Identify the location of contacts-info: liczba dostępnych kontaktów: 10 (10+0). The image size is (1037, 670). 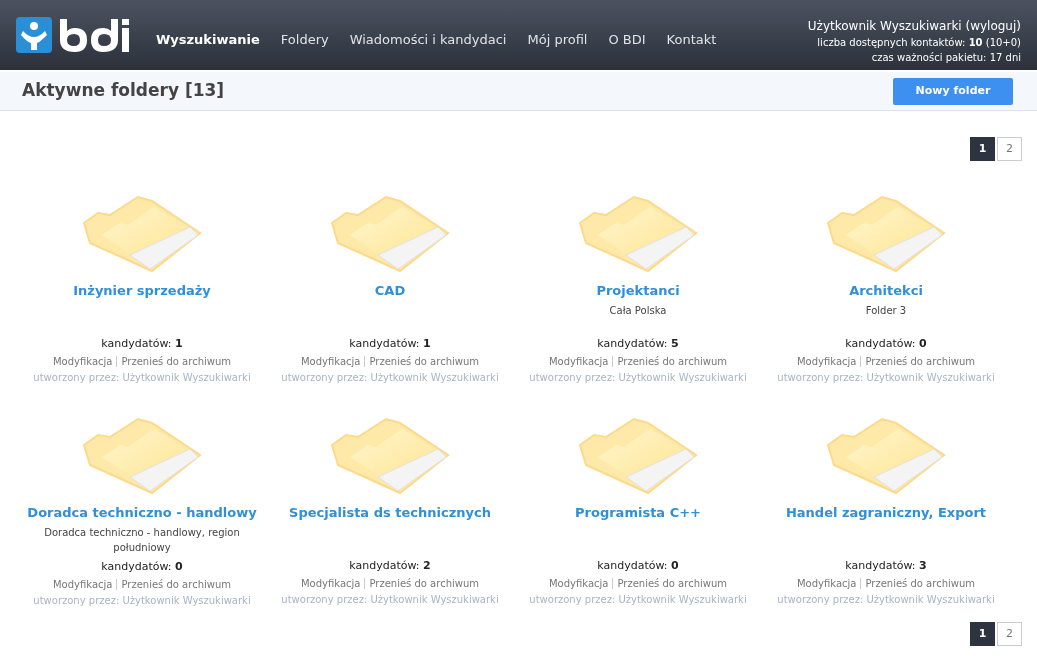
(919, 43).